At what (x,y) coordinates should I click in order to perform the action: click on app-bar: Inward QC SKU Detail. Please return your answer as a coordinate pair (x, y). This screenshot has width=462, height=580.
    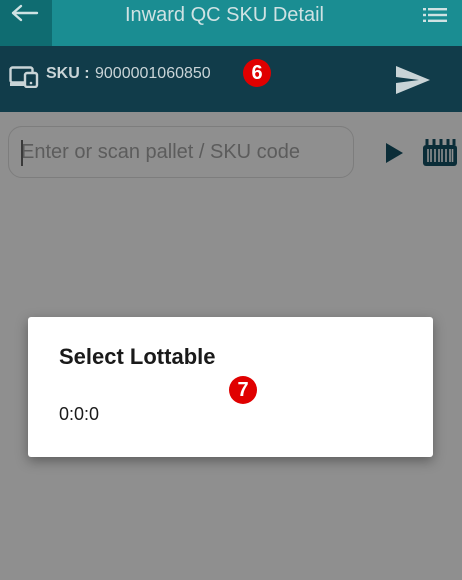
    Looking at the image, I should click on (231, 23).